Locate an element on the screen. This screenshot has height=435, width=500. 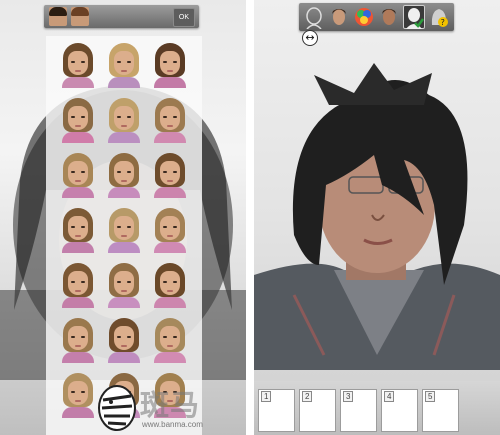
saved-look-slot: 2 is located at coordinates (317, 410).